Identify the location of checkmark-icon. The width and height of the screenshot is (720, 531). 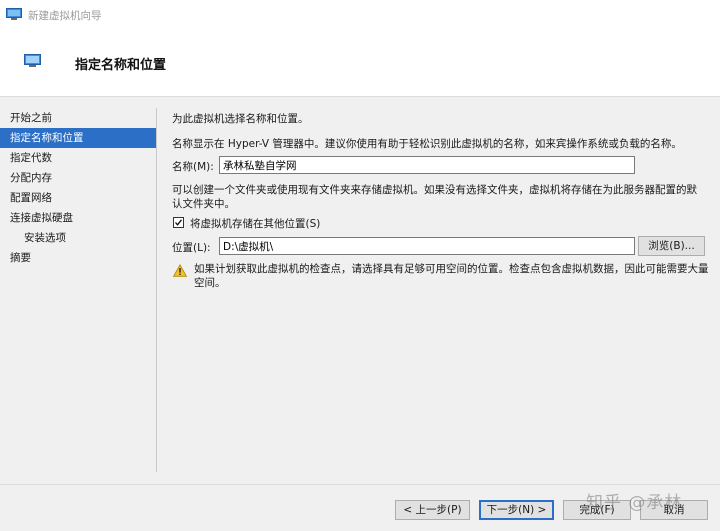
(179, 222).